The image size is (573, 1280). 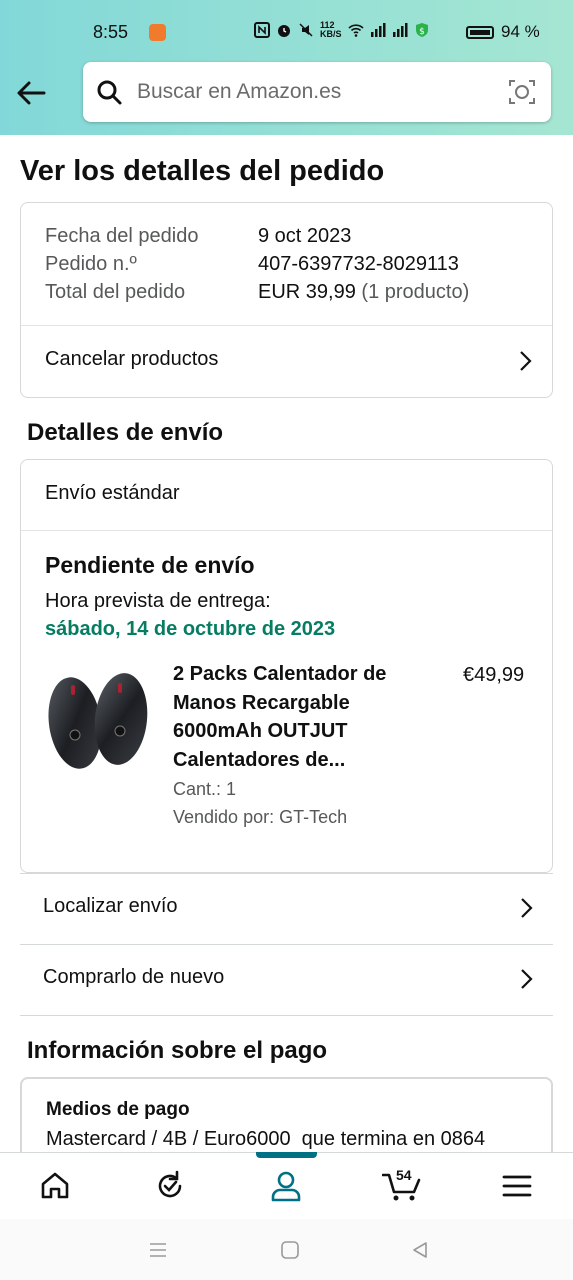 I want to click on product-title-line: Manos Recargable, so click(x=261, y=702).